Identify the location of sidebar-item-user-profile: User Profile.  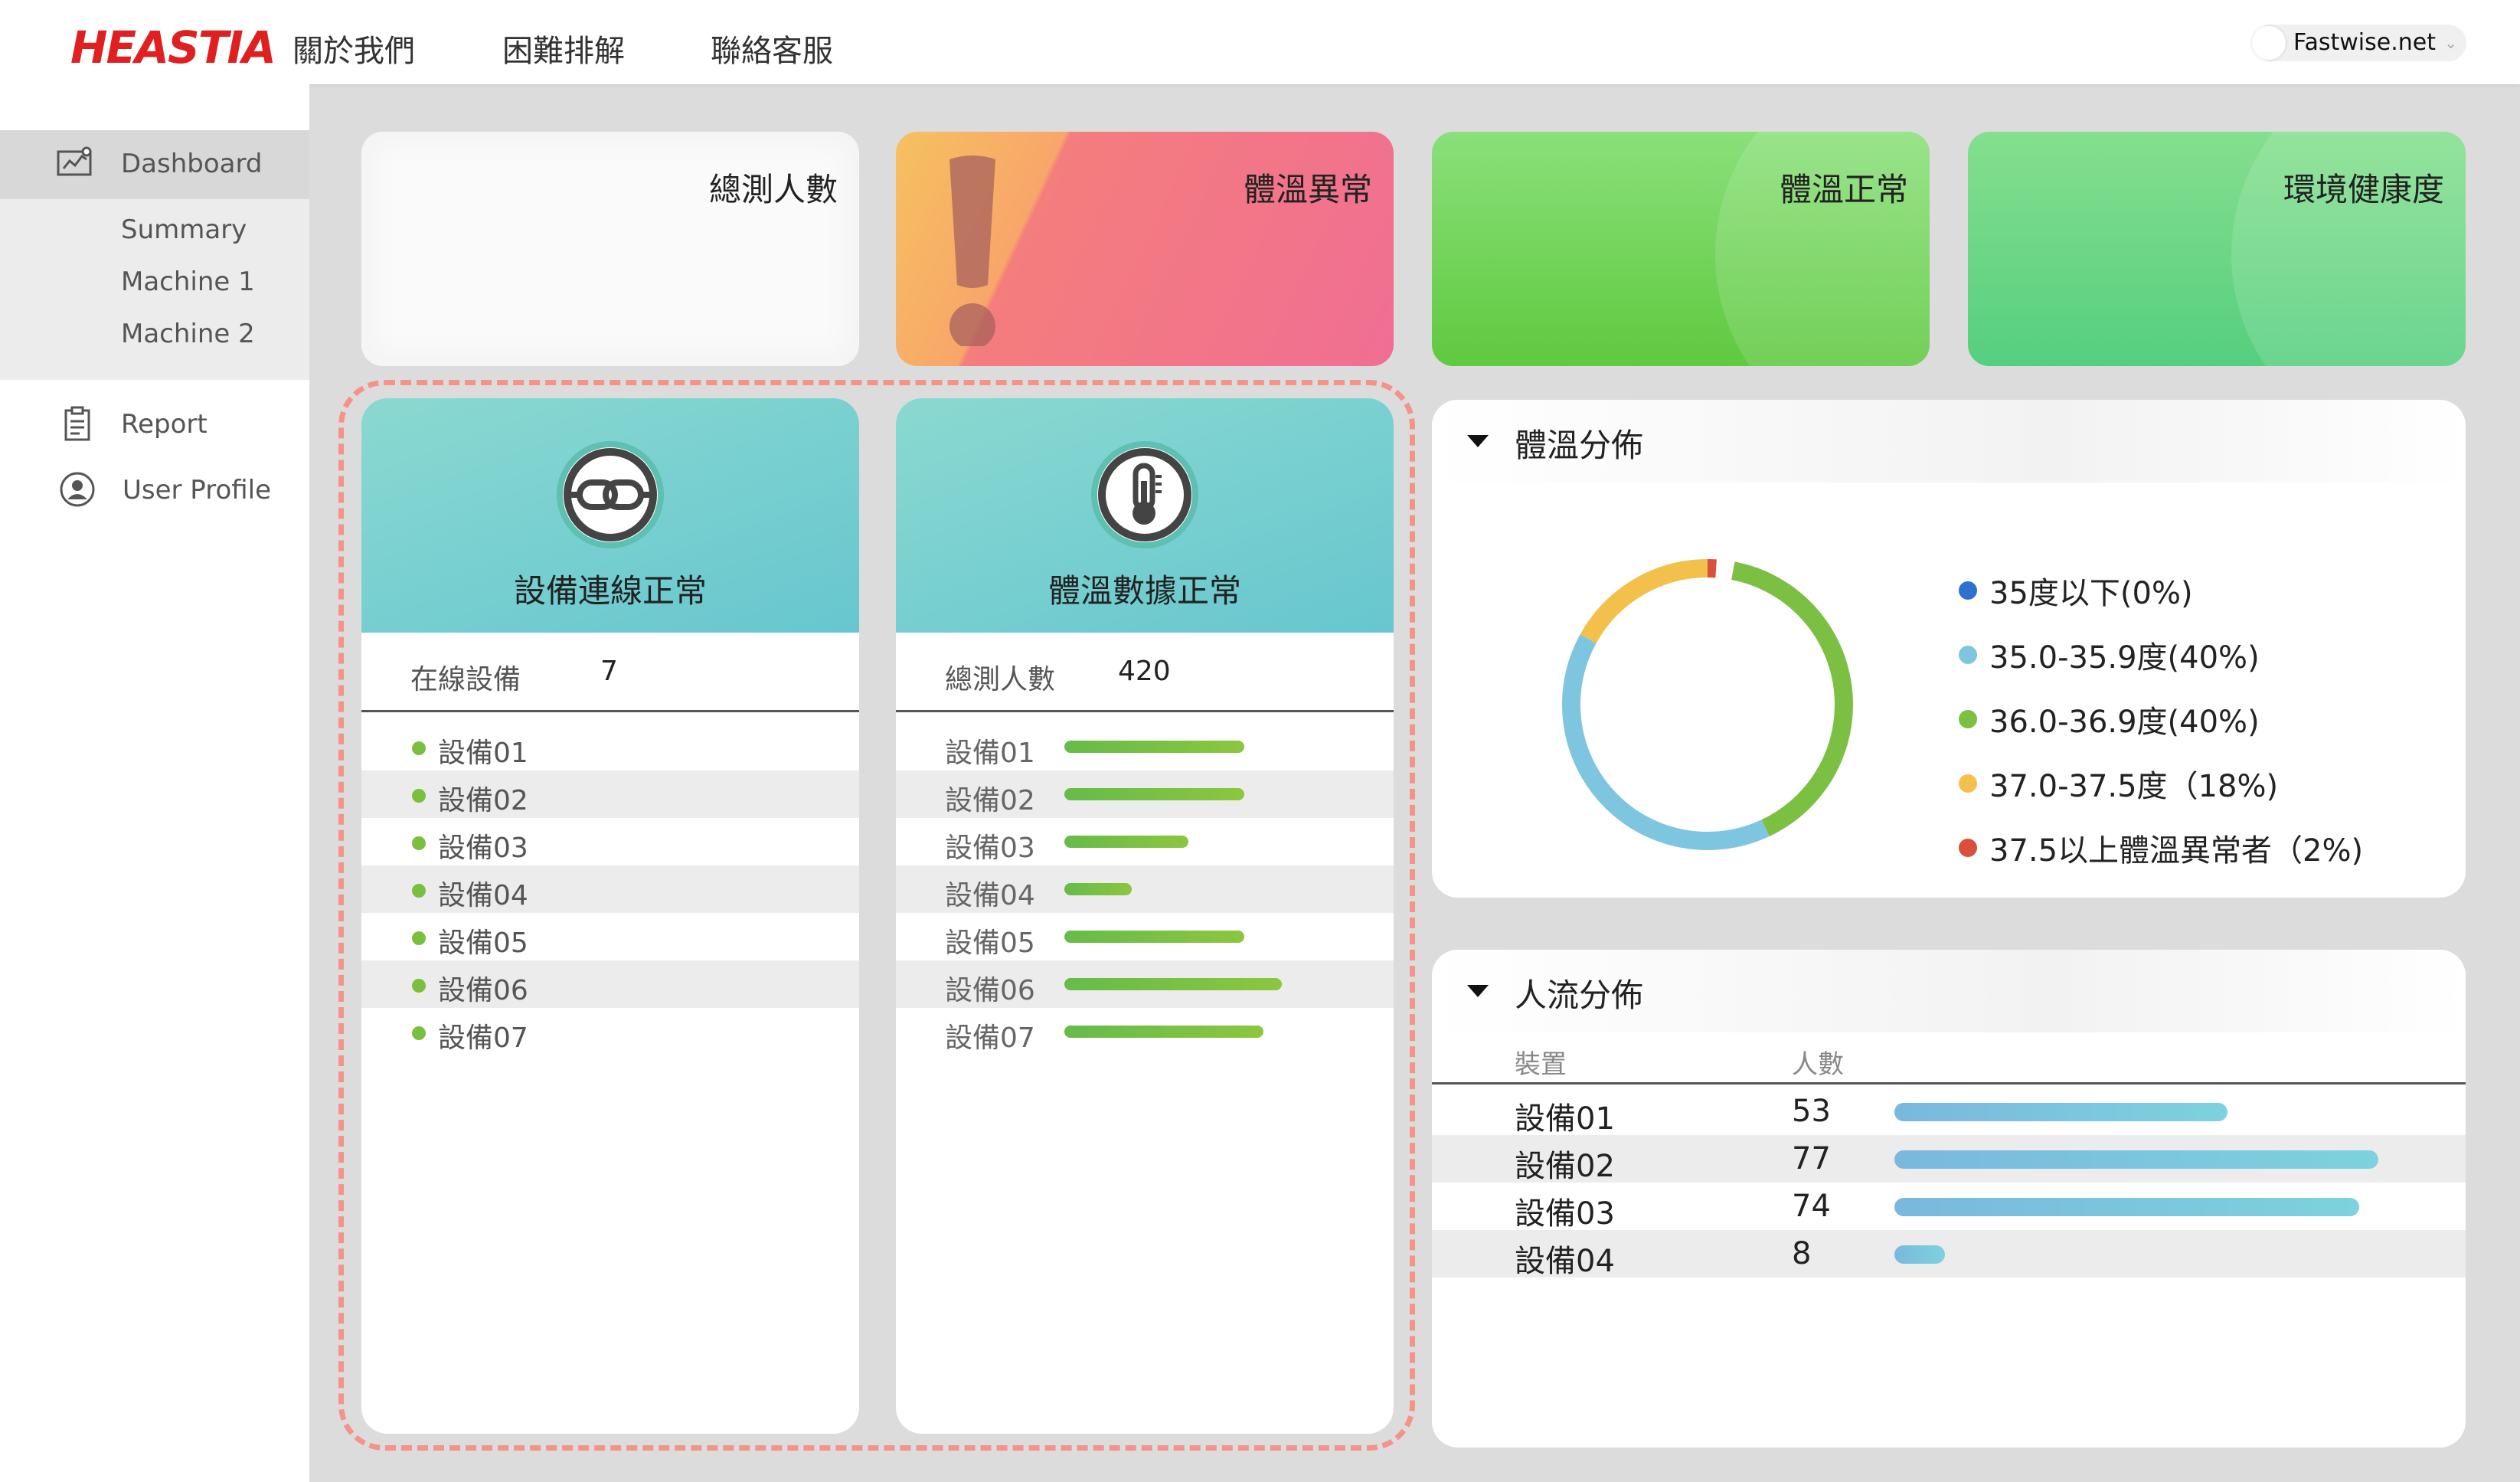
(154, 490).